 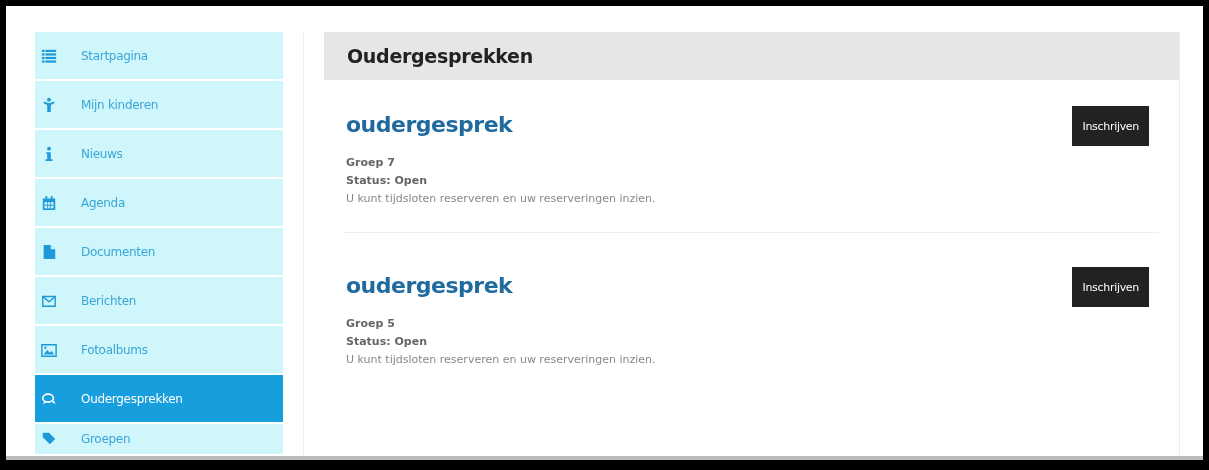 I want to click on chat-icon, so click(x=49, y=398).